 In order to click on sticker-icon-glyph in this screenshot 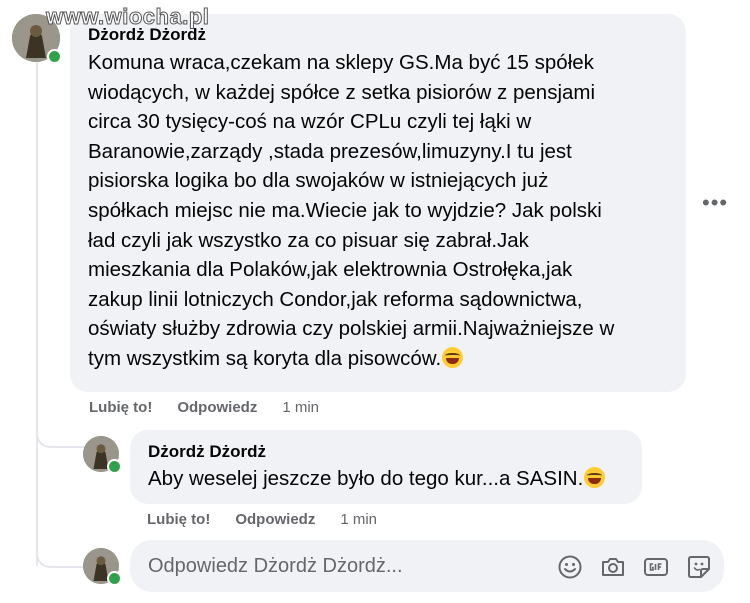, I will do `click(699, 567)`.